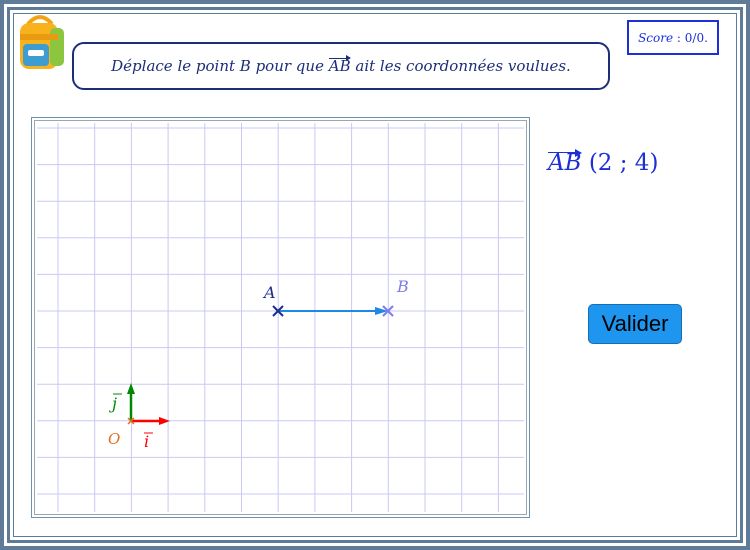 The width and height of the screenshot is (750, 550). What do you see at coordinates (635, 324) in the screenshot?
I see `validate-button: Valider` at bounding box center [635, 324].